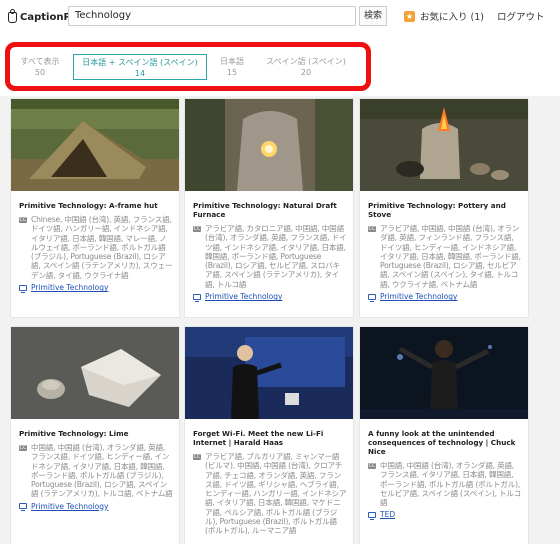 This screenshot has width=560, height=544. I want to click on search-input: Technology, so click(212, 16).